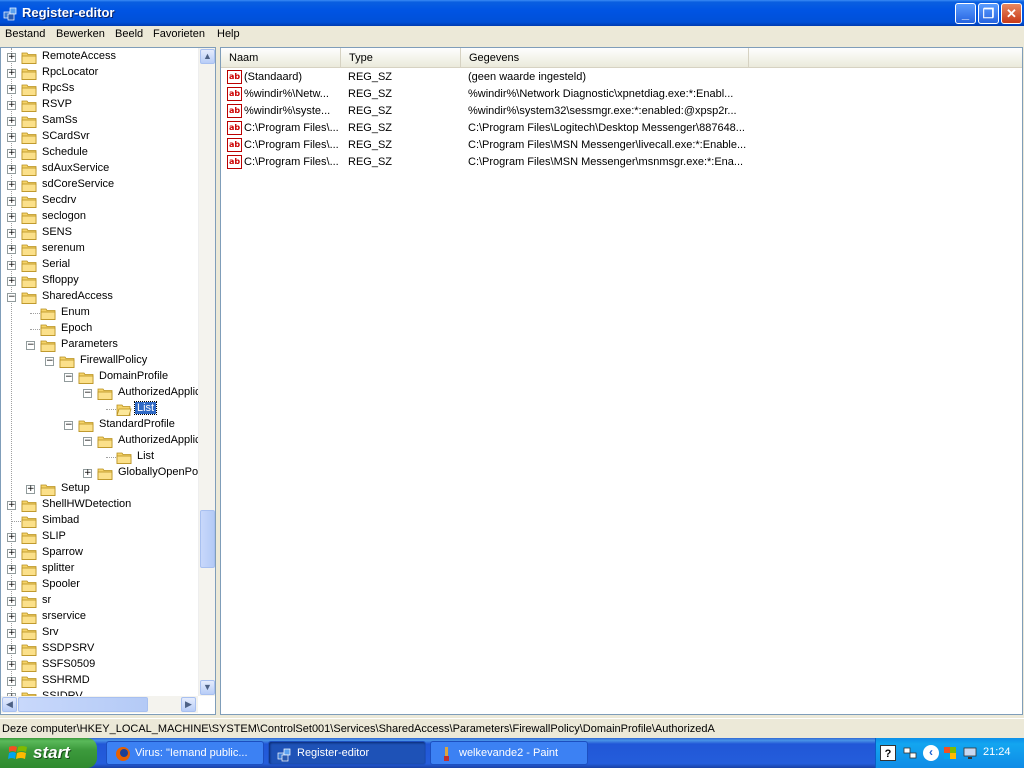 This screenshot has height=768, width=1024. What do you see at coordinates (108, 425) in the screenshot?
I see `tree-node: − StandardProfile` at bounding box center [108, 425].